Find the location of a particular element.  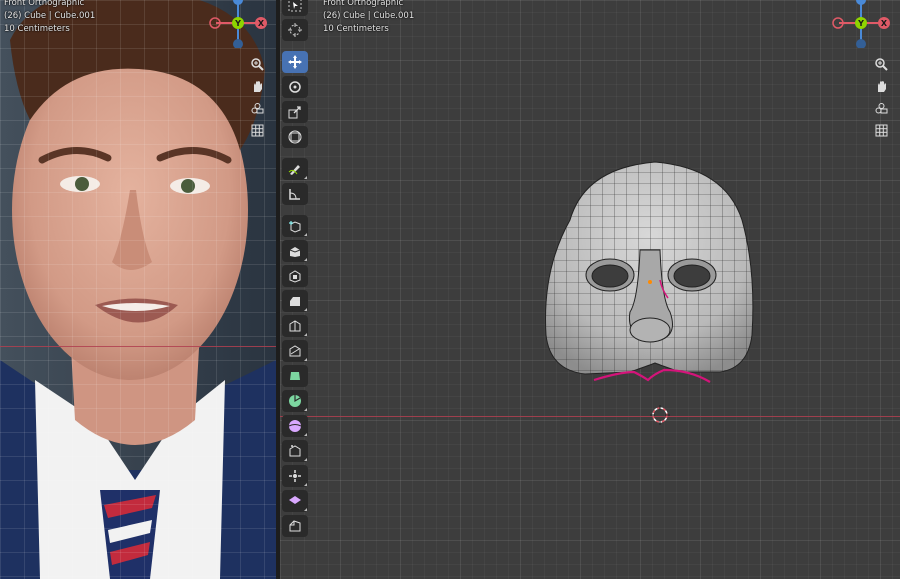

tool-shelf is located at coordinates (296, 268).